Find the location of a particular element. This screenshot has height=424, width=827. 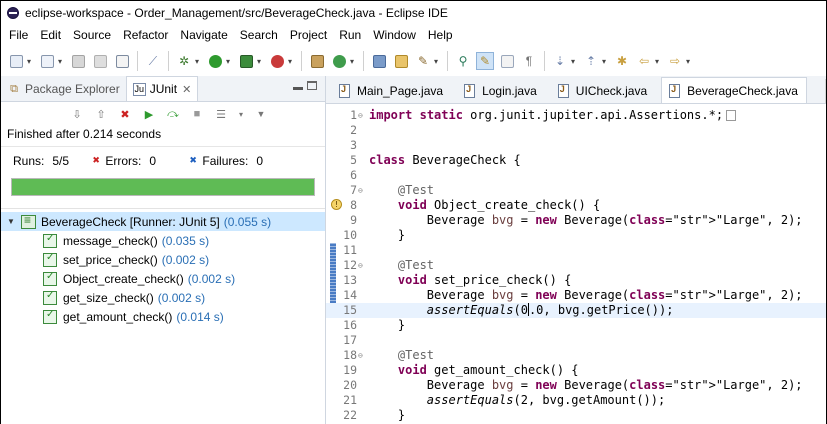

toggle-mark-occurrences-icon: ⚲ is located at coordinates (463, 61).